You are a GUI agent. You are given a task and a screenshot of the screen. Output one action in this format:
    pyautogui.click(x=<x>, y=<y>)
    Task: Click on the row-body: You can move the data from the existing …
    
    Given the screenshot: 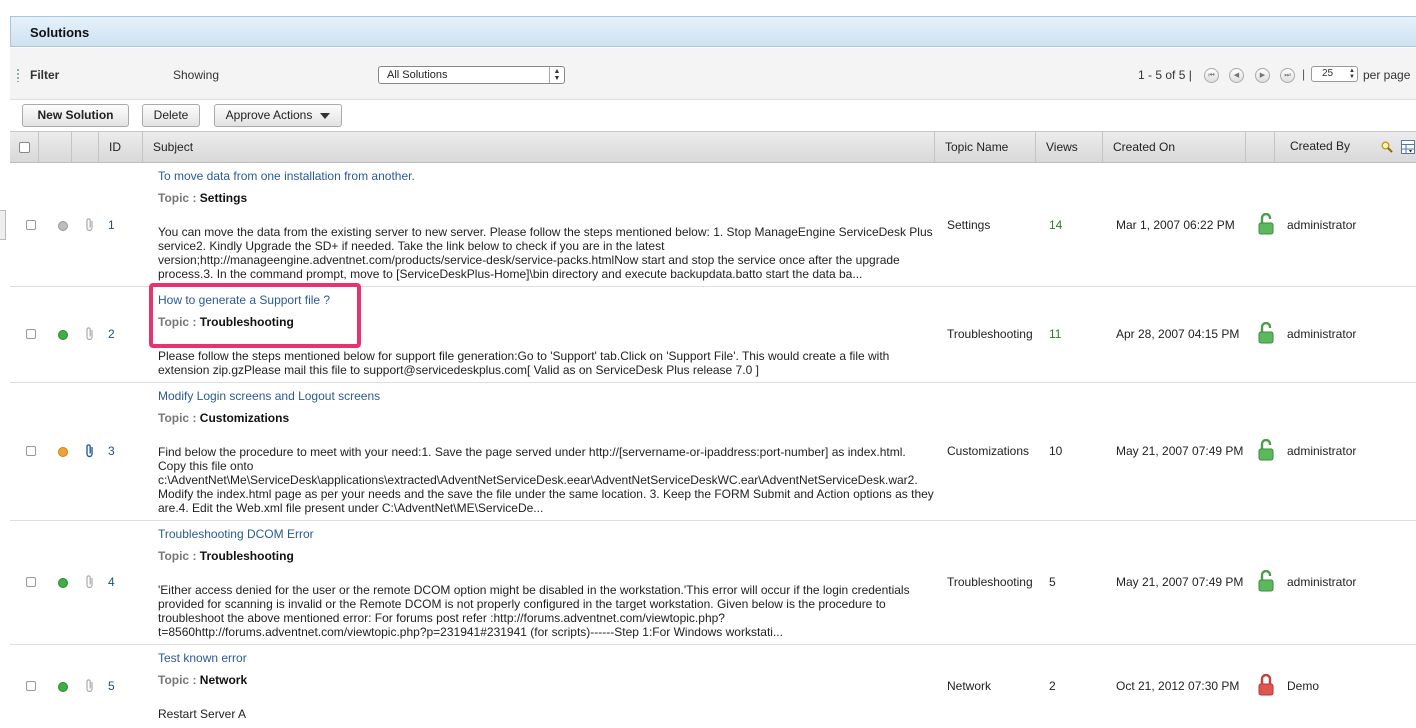 What is the action you would take?
    pyautogui.click(x=545, y=253)
    